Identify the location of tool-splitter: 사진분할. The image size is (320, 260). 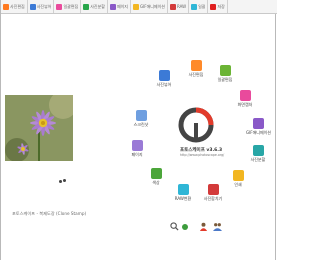
(258, 154).